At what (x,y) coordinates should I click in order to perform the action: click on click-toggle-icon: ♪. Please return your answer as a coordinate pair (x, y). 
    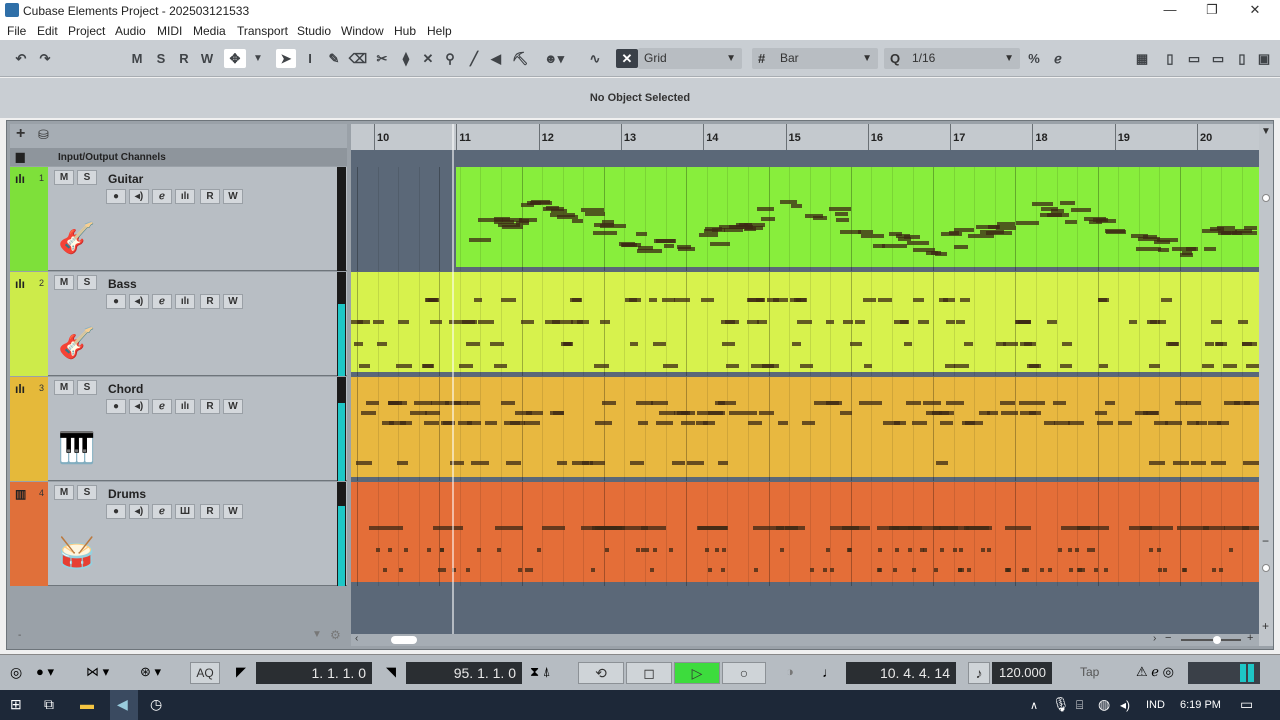
    Looking at the image, I should click on (979, 673).